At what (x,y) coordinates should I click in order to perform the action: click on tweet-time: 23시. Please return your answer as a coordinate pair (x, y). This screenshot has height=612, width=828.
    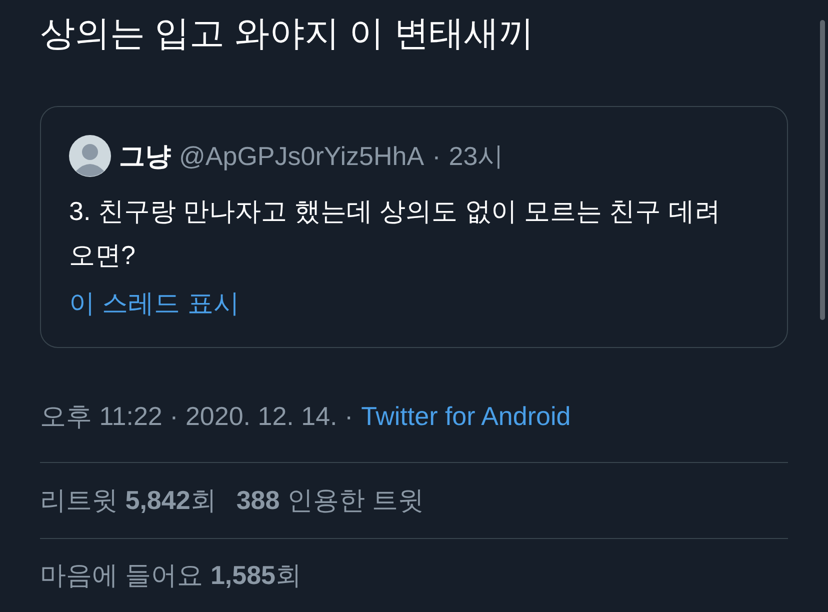
    Looking at the image, I should click on (476, 156).